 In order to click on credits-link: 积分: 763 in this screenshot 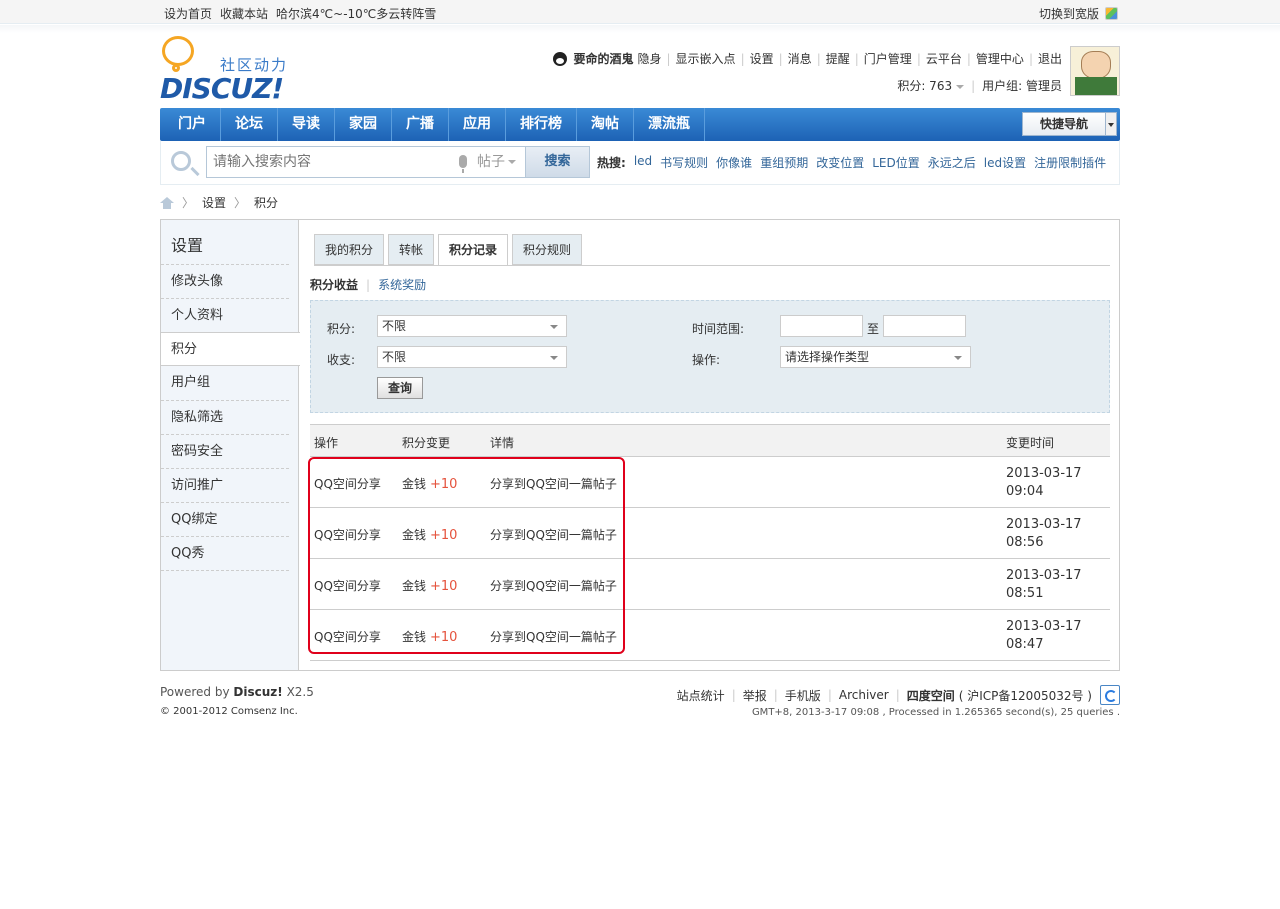, I will do `click(924, 85)`.